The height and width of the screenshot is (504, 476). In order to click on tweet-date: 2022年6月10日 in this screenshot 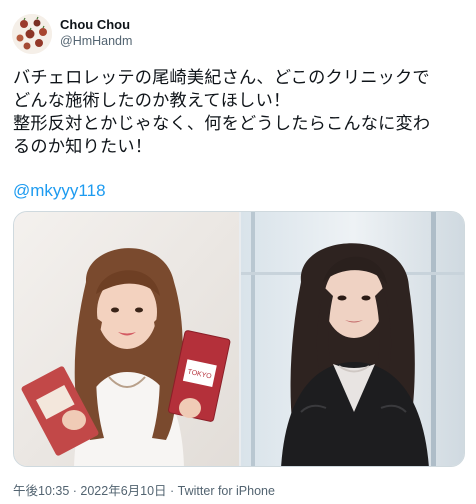, I will do `click(123, 491)`.